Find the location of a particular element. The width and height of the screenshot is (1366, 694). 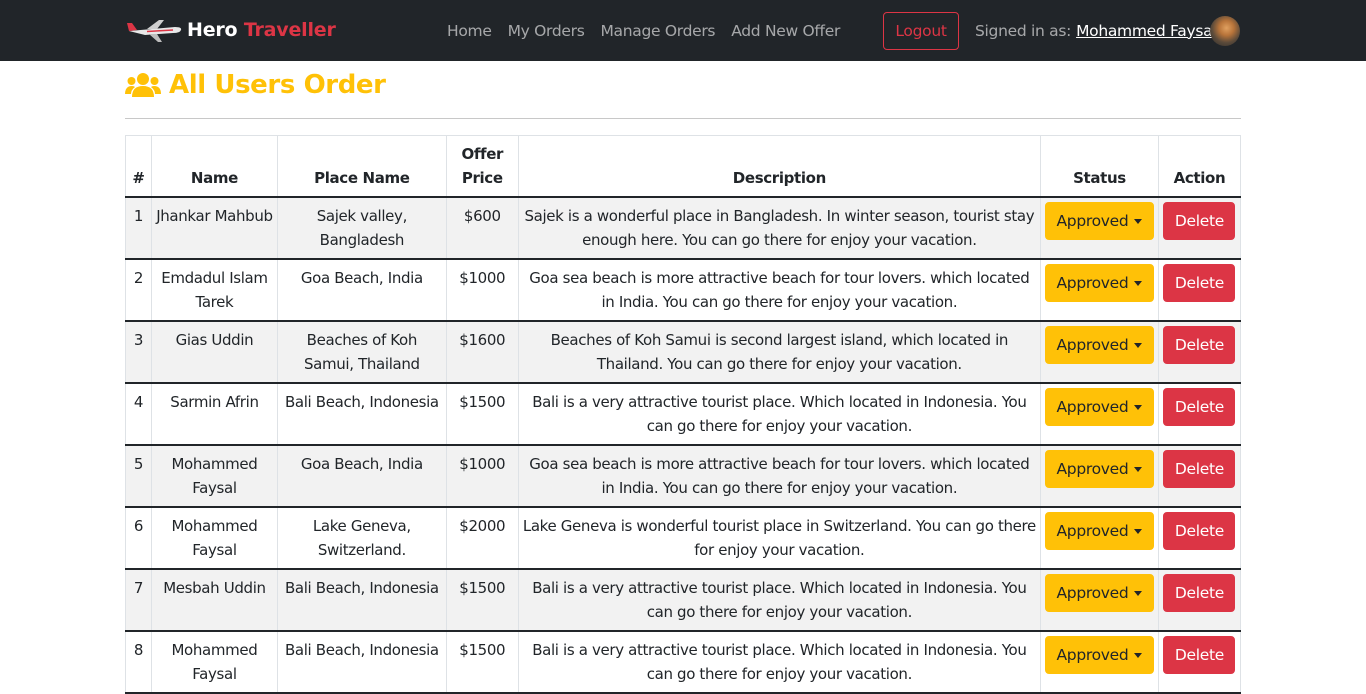

row-name: Sarmin Afrin is located at coordinates (214, 414).